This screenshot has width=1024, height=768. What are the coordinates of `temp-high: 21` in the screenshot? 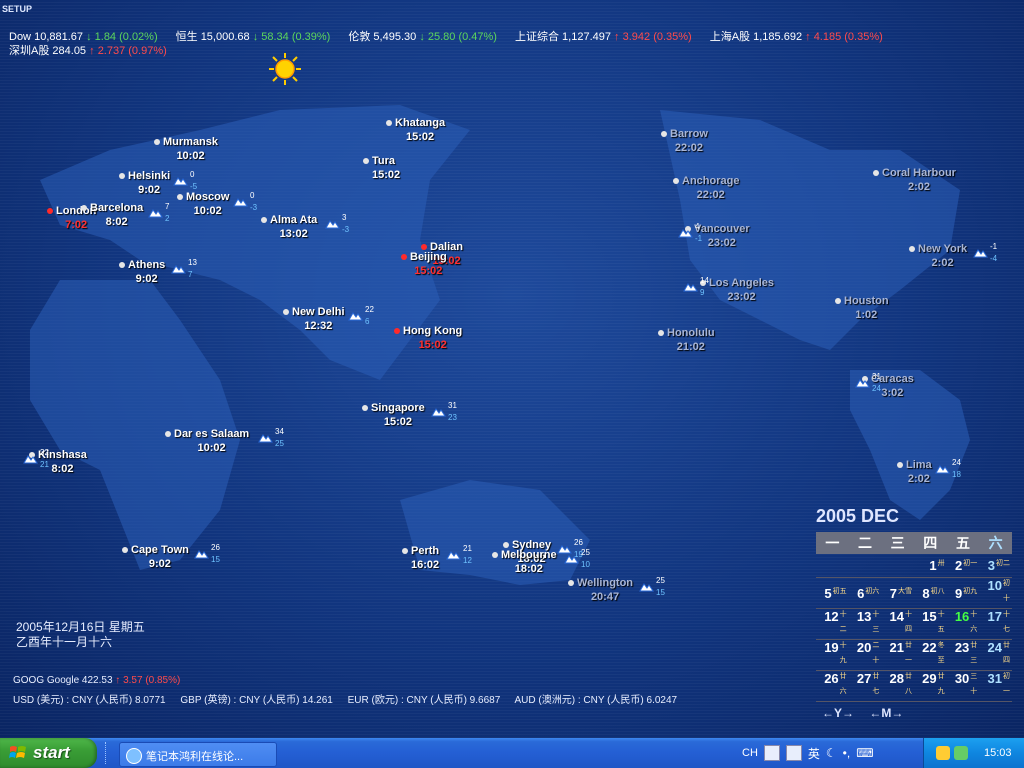 It's located at (467, 548).